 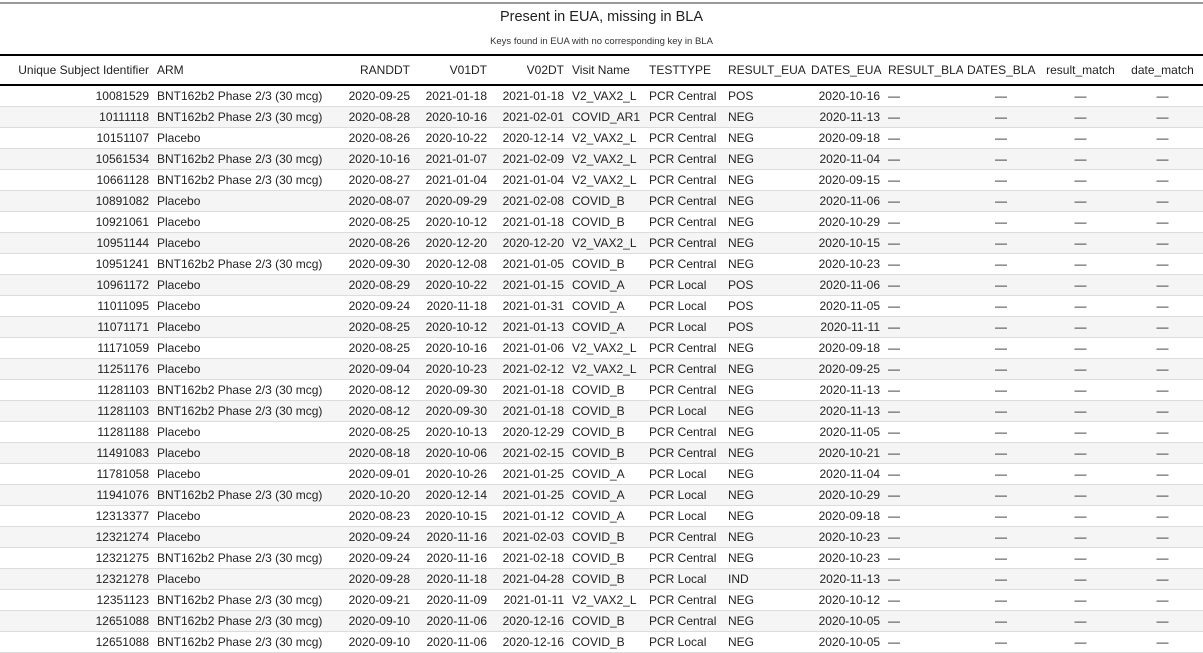 What do you see at coordinates (123, 368) in the screenshot?
I see `subject-id-cell: 11251176` at bounding box center [123, 368].